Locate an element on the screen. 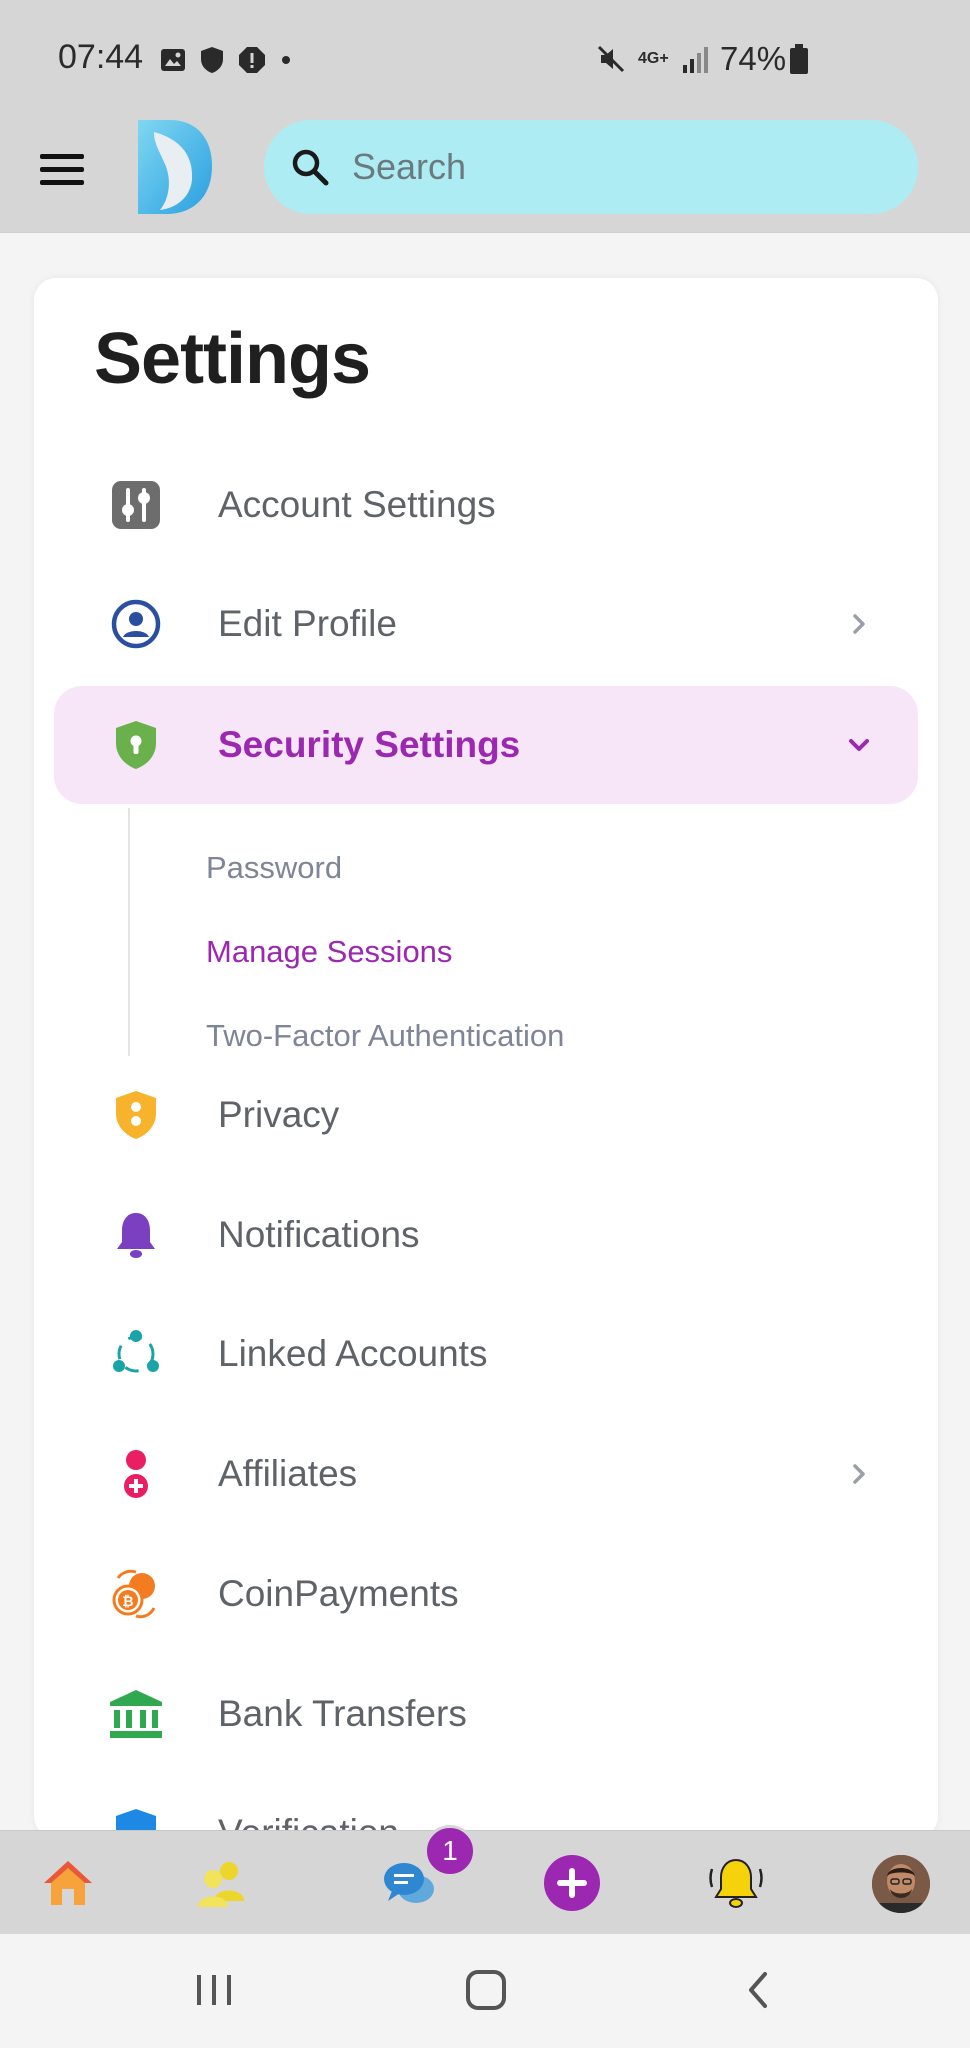 This screenshot has width=970, height=2048. menu-item-verification: Verification is located at coordinates (486, 1806).